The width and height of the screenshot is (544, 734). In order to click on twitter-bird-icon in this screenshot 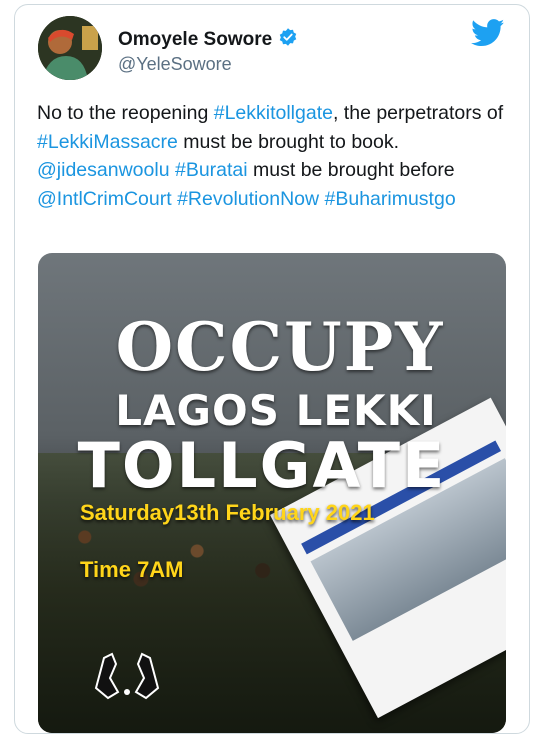, I will do `click(488, 35)`.